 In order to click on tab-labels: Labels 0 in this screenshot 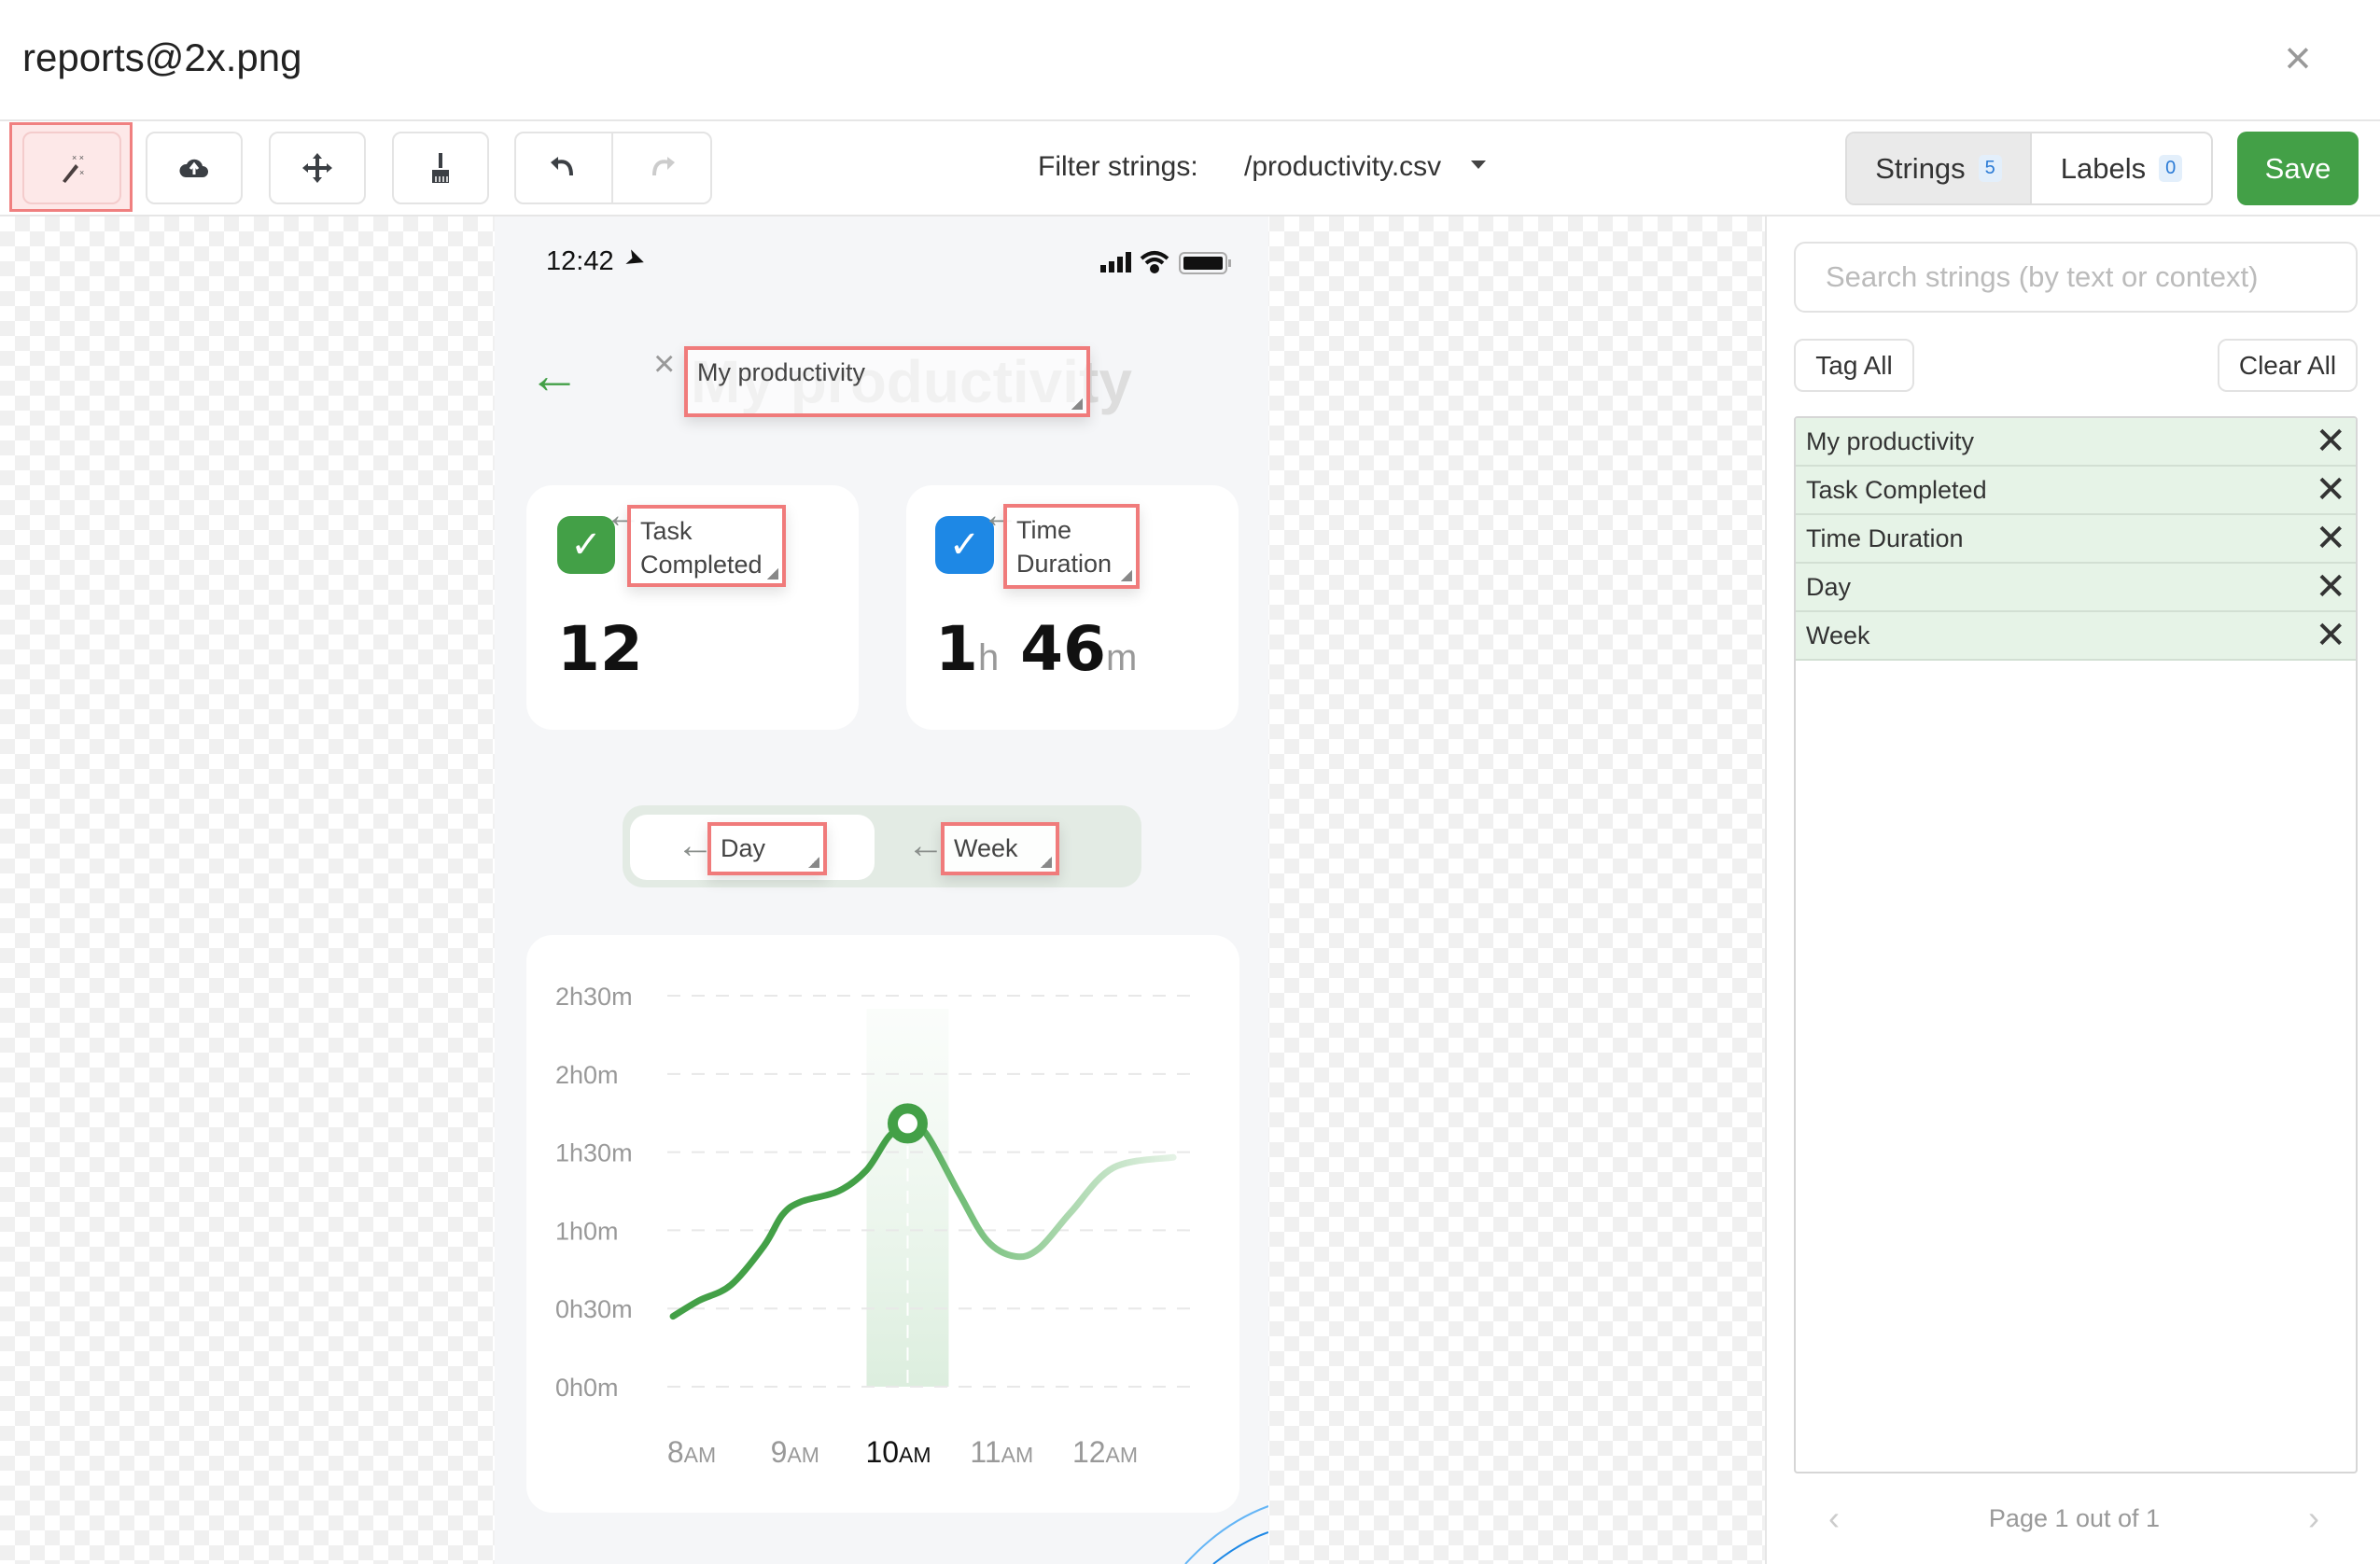, I will do `click(2121, 168)`.